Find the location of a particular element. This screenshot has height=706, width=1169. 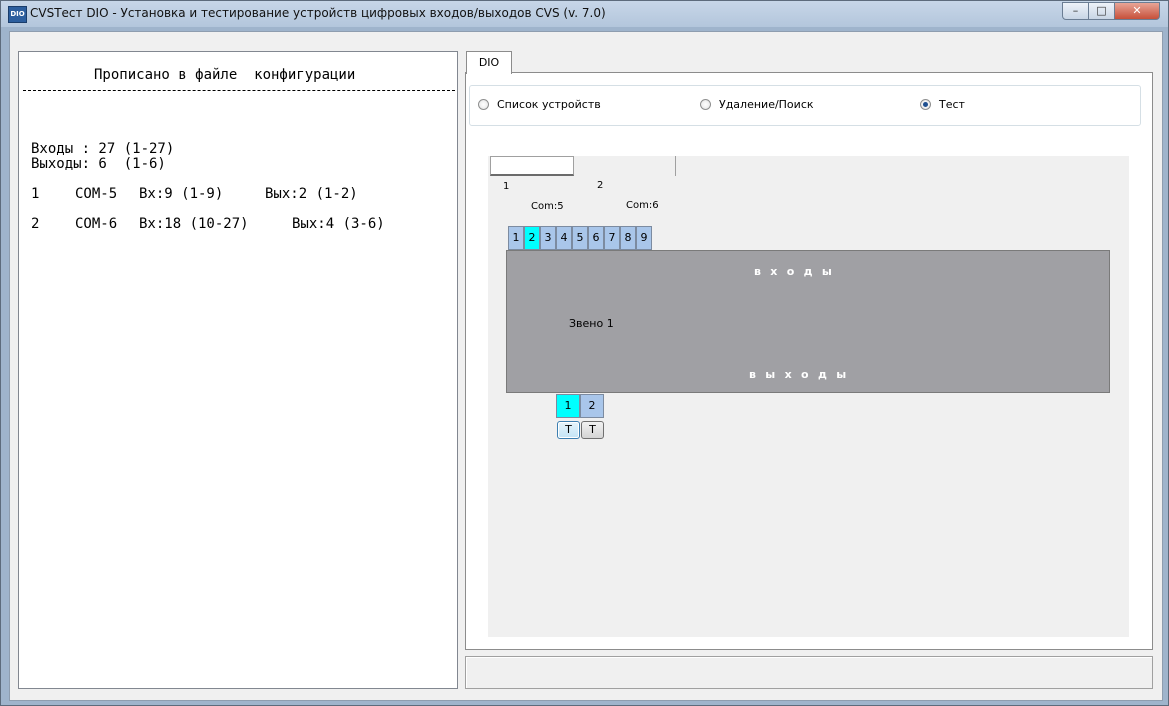

device-port: COM-6 is located at coordinates (96, 224).